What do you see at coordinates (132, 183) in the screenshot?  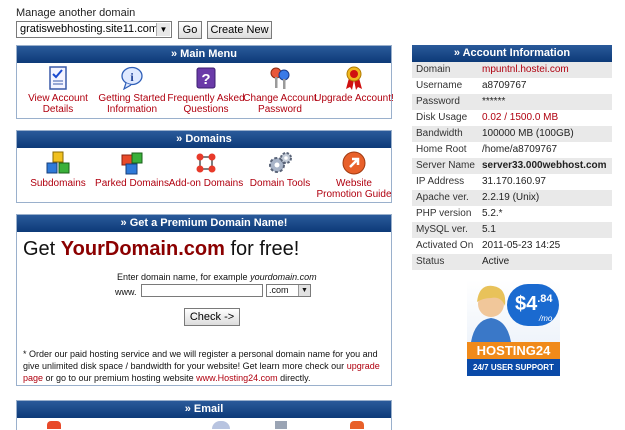 I see `parked-domains-label: Parked Domains` at bounding box center [132, 183].